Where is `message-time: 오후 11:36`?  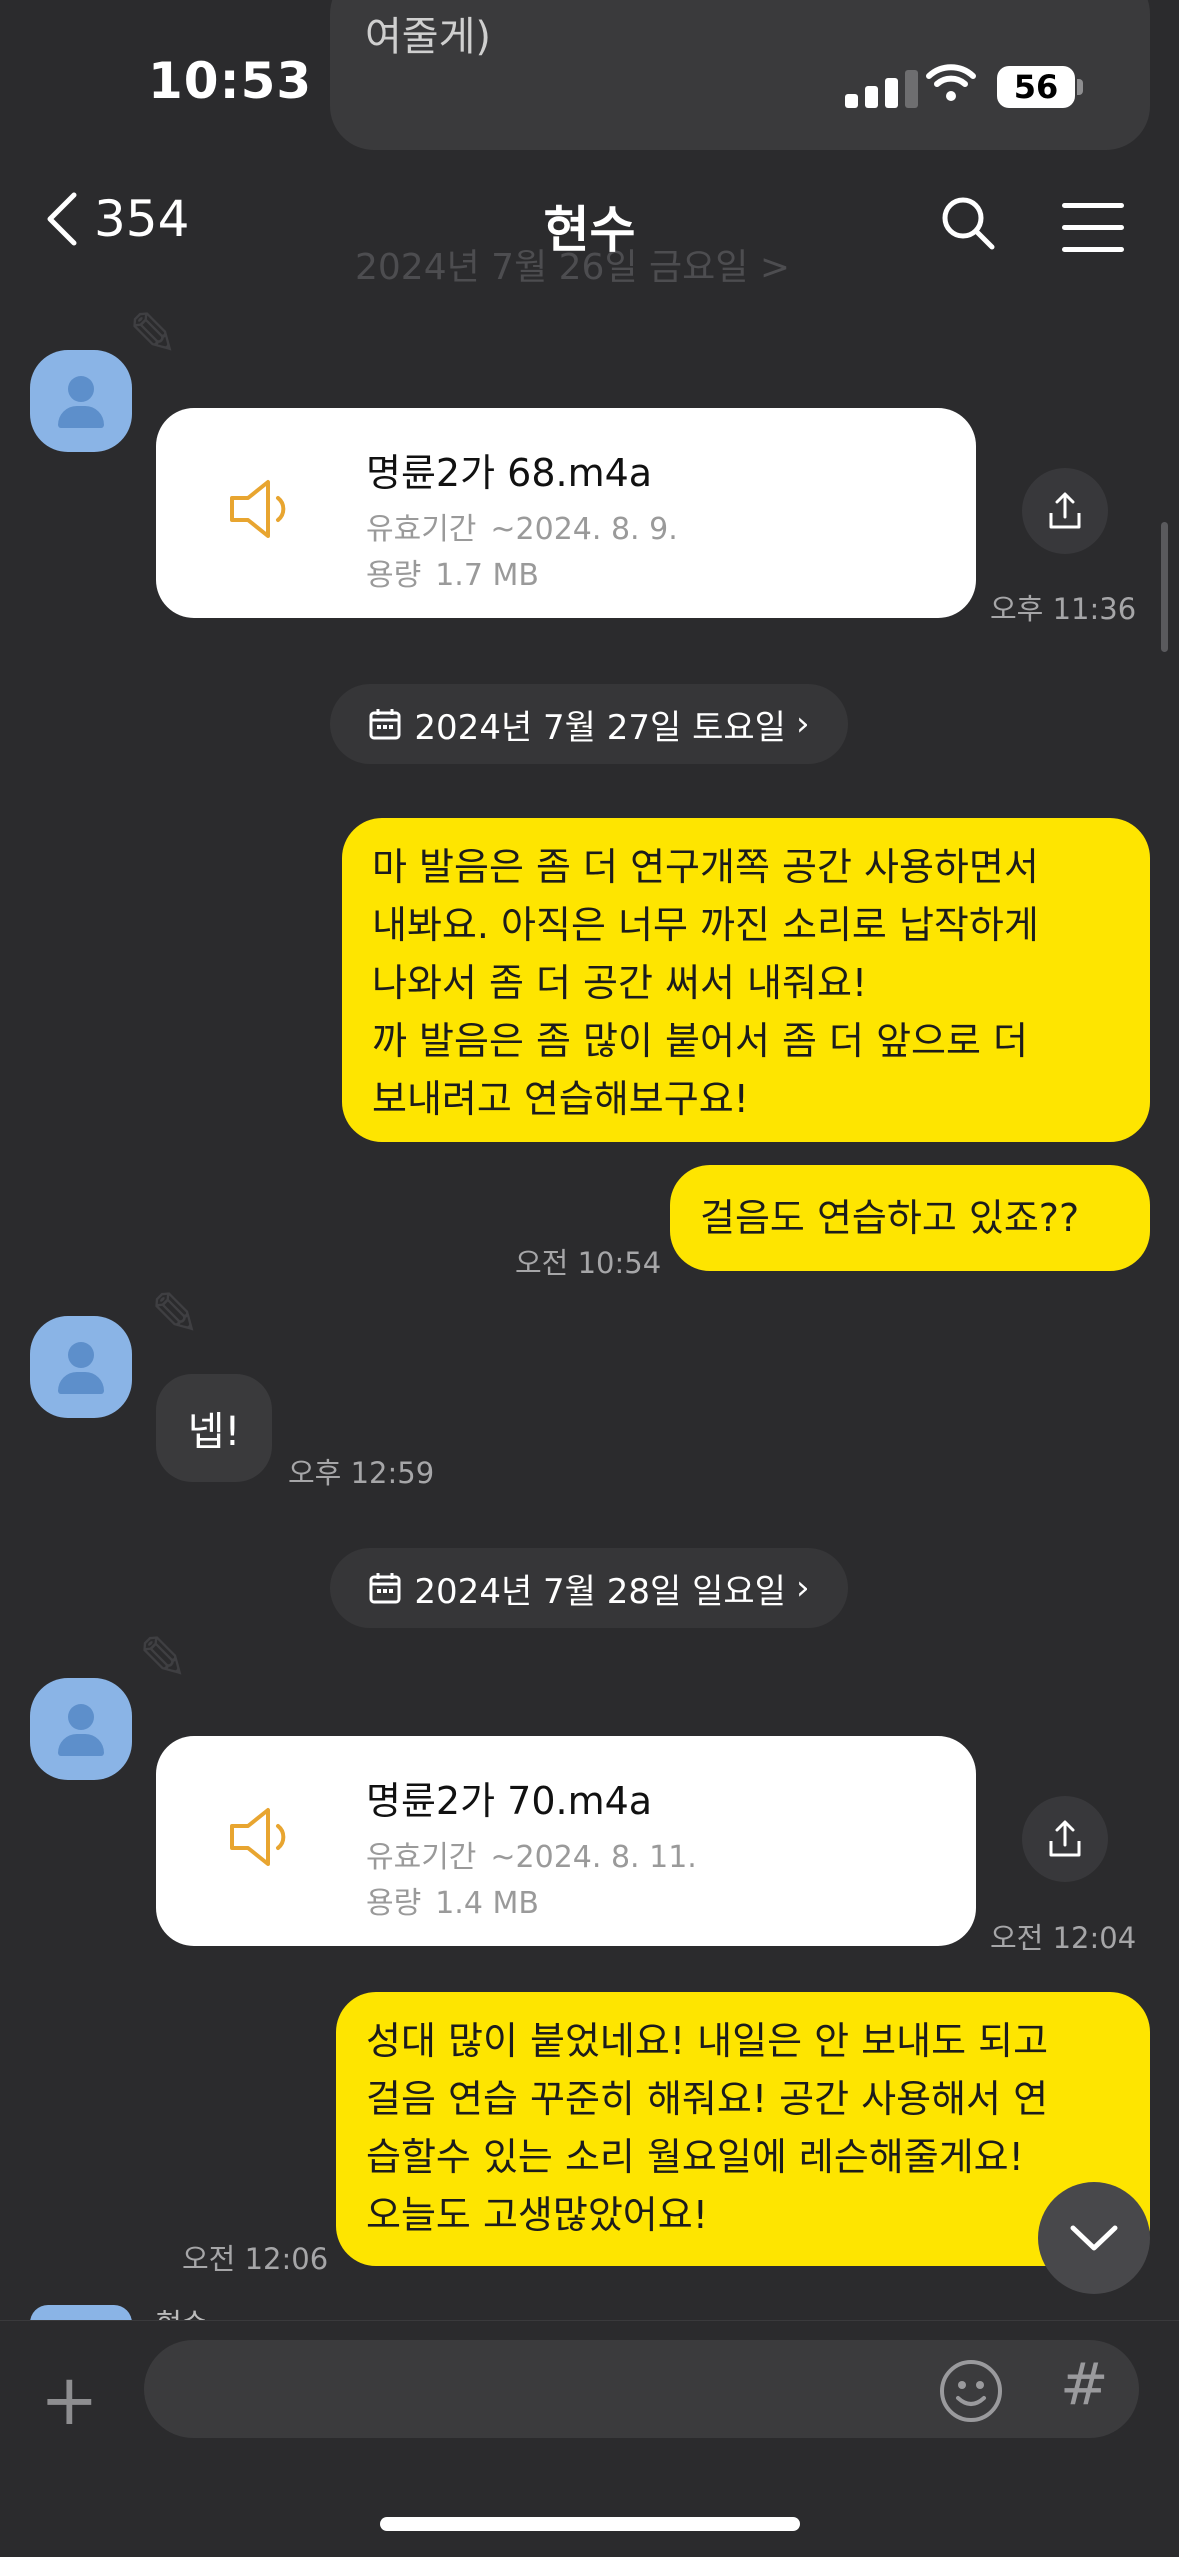
message-time: 오후 11:36 is located at coordinates (1063, 609).